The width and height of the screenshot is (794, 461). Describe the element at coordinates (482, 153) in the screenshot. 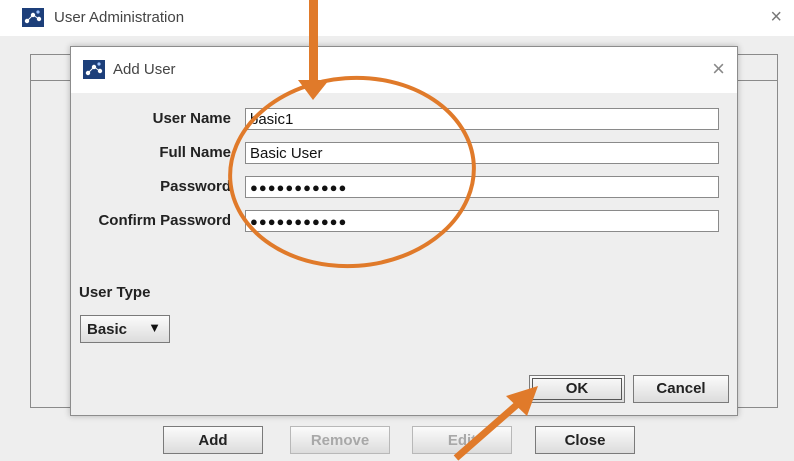

I see `full-name-input: Basic User` at that location.